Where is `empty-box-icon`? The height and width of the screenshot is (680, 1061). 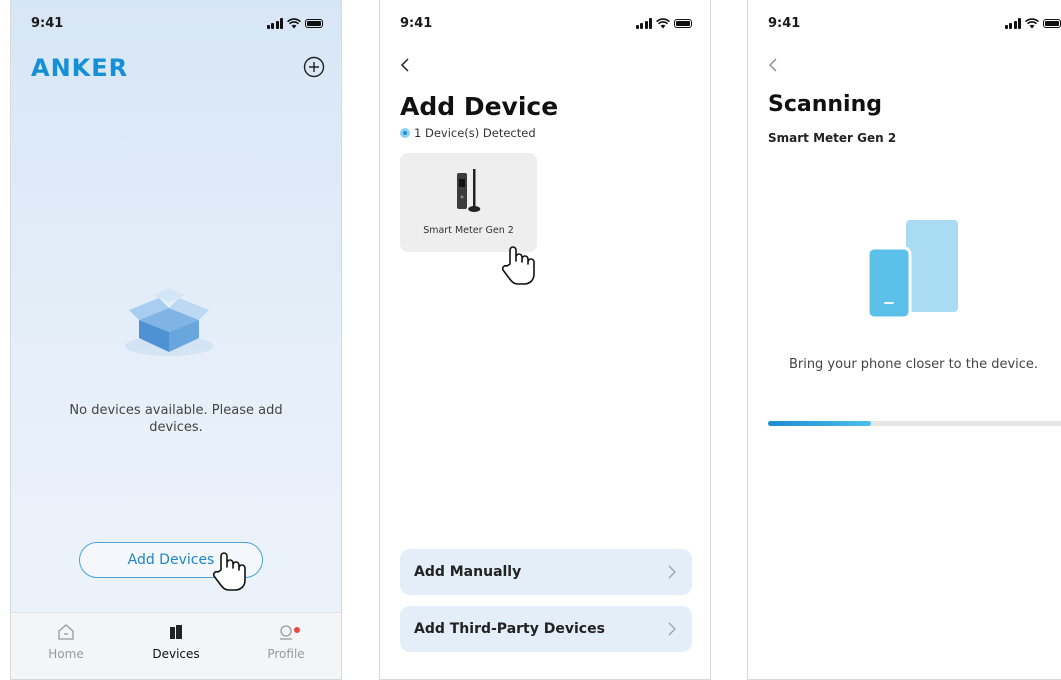
empty-box-icon is located at coordinates (169, 322).